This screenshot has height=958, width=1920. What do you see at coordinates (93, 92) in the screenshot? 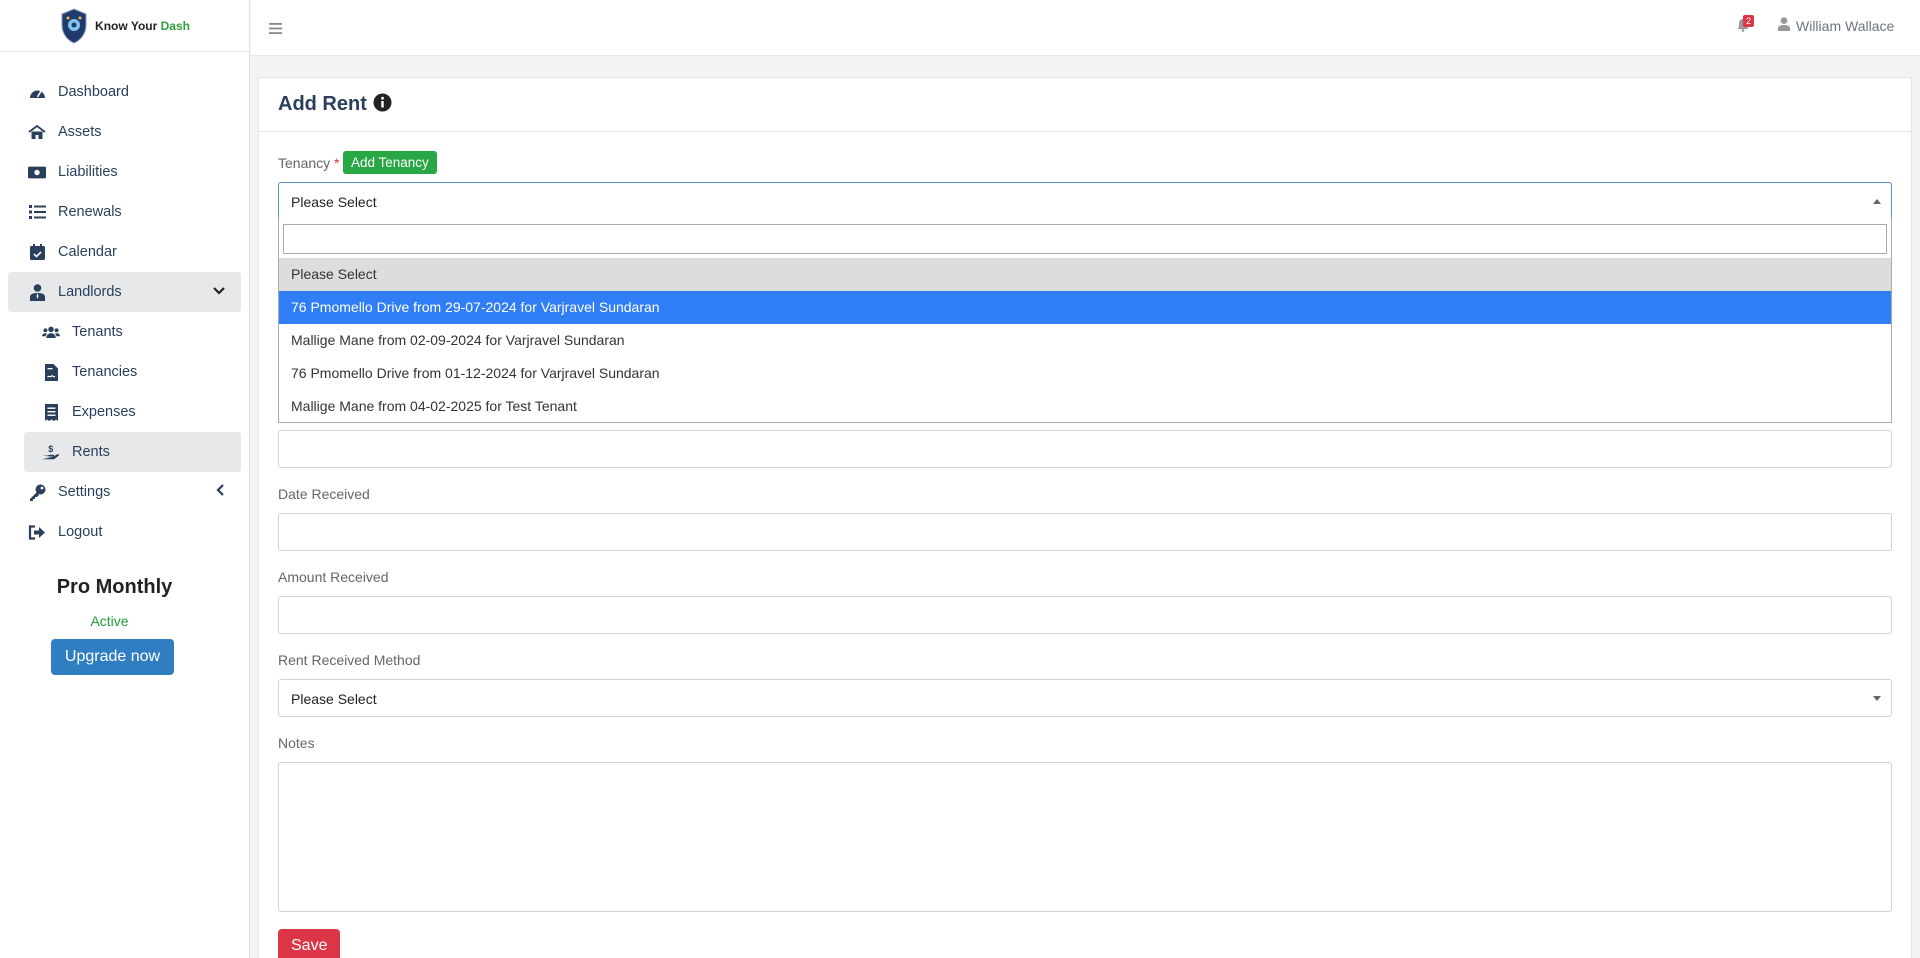
I see `sidebar-item-label: Dashboard` at bounding box center [93, 92].